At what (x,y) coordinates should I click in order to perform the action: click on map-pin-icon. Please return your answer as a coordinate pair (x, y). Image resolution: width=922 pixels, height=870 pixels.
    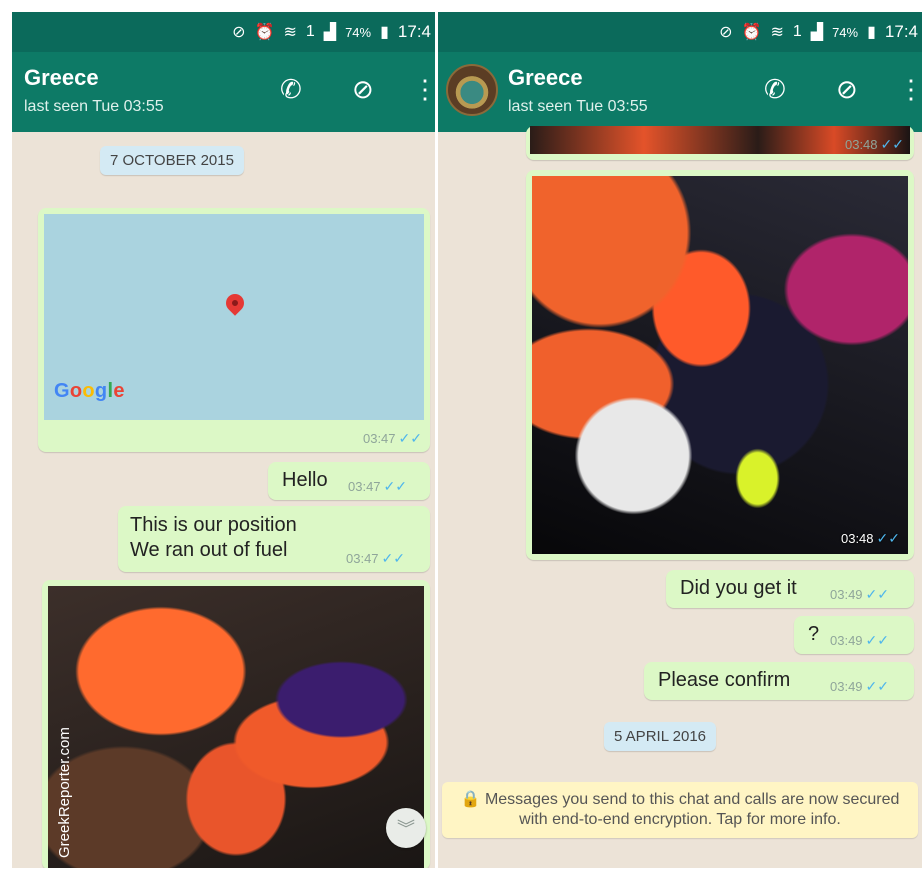
    Looking at the image, I should click on (235, 303).